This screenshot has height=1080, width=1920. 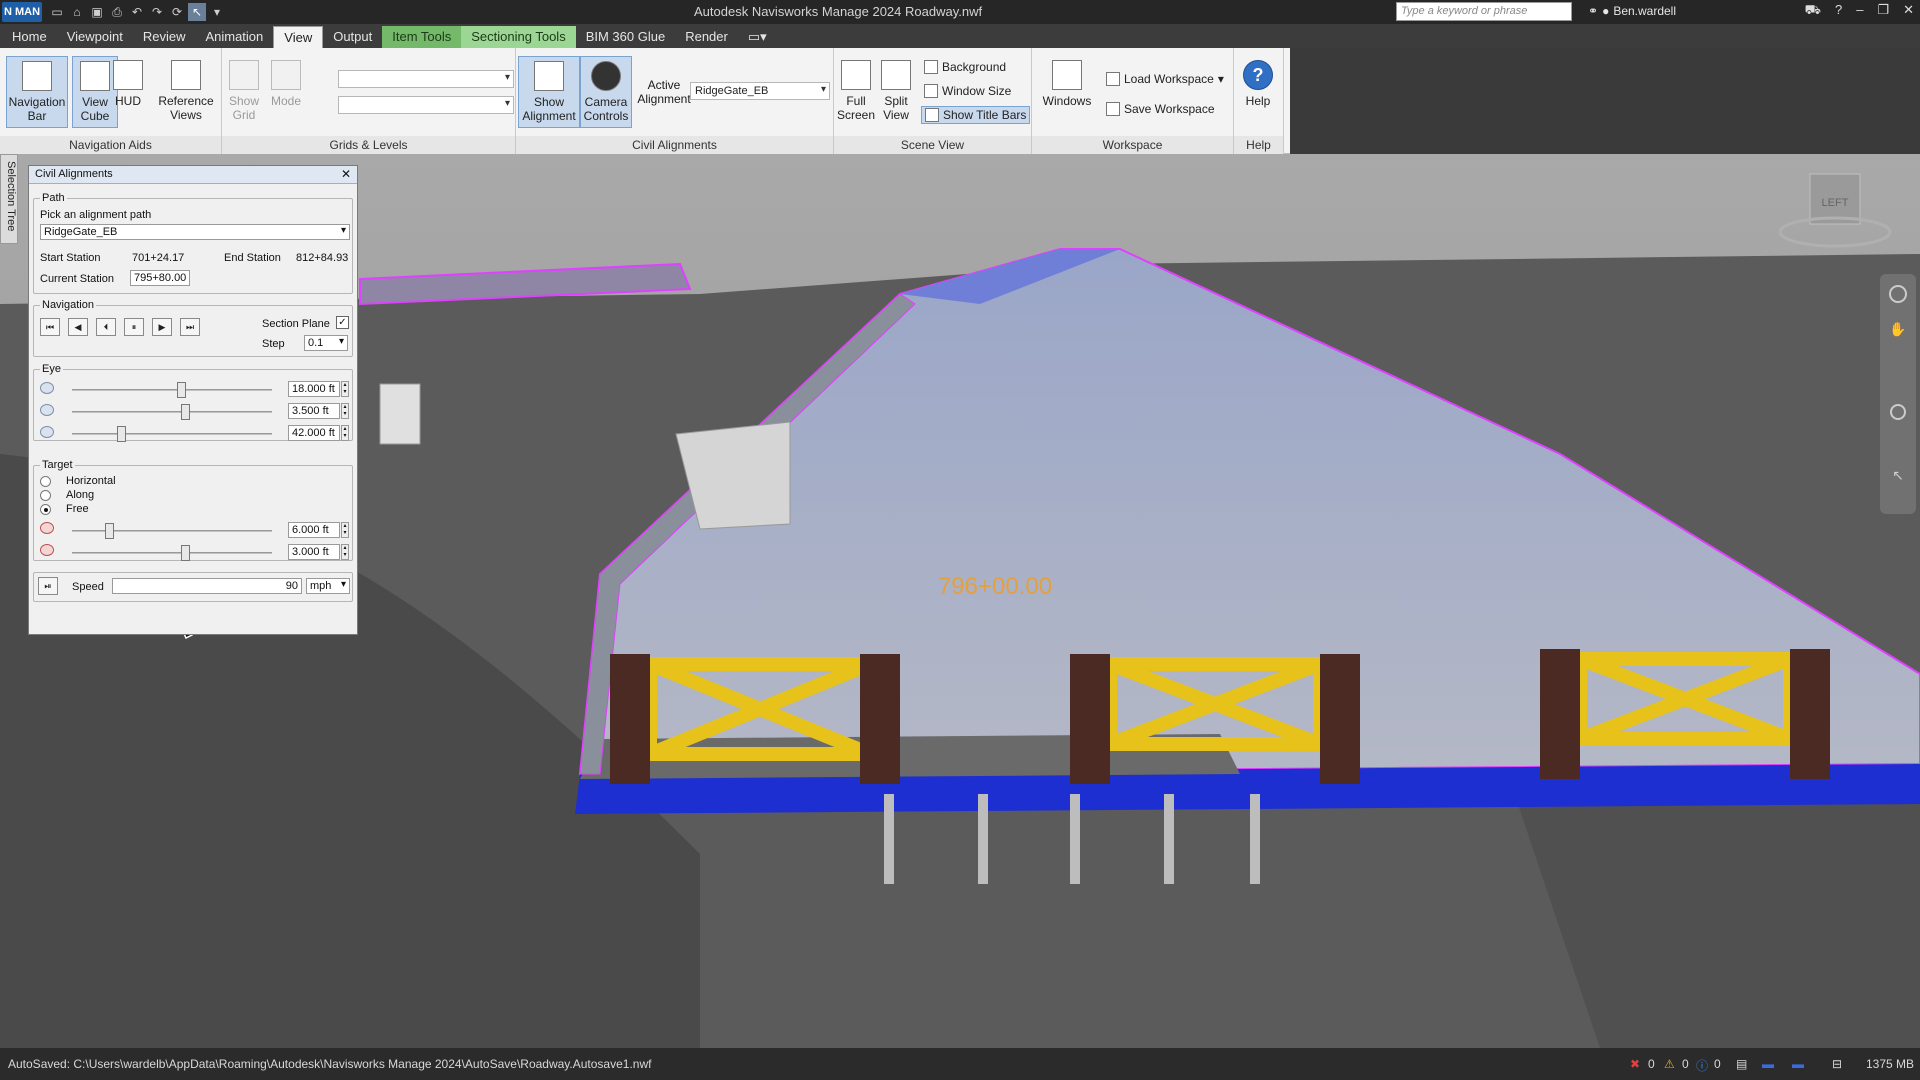 I want to click on panel-help: ? Help Help, so click(x=1259, y=101).